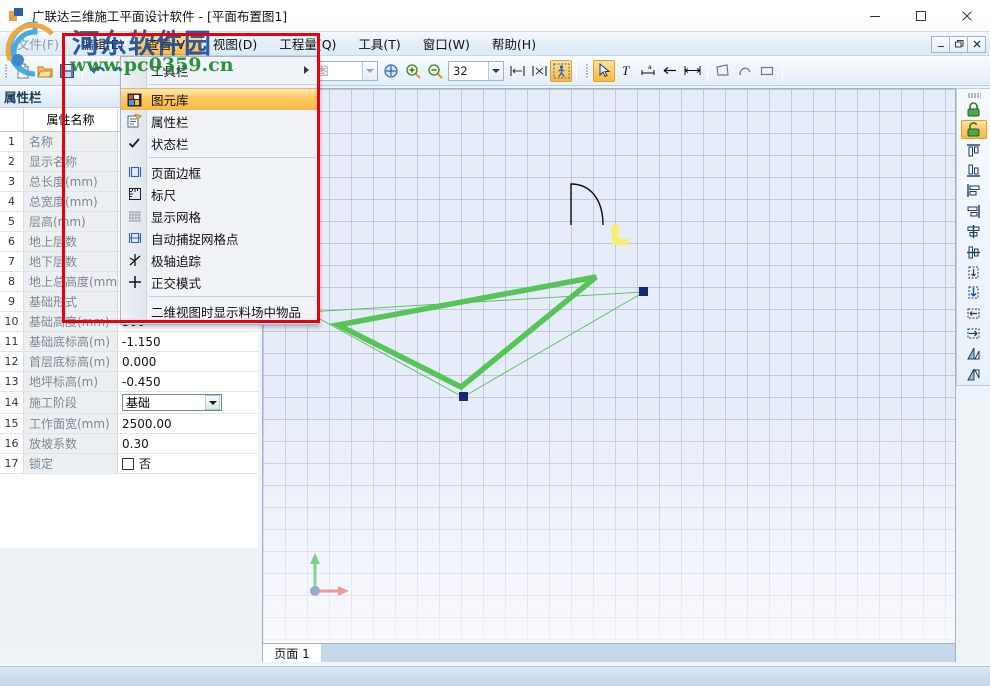  Describe the element at coordinates (219, 194) in the screenshot. I see `menu-item-ruler: 标尺` at that location.